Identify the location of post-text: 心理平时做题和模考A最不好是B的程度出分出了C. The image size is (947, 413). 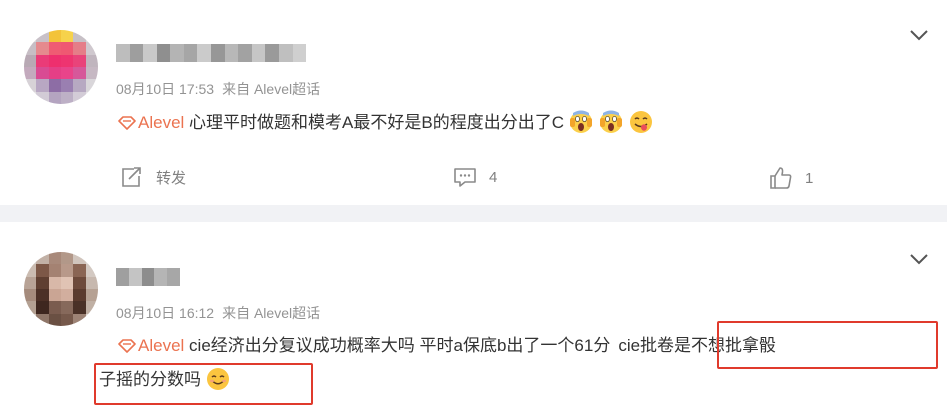
(377, 122).